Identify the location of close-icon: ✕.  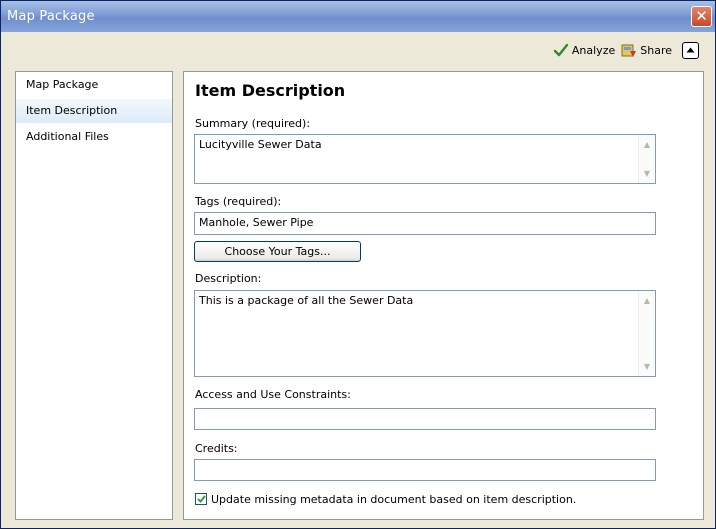
(701, 16).